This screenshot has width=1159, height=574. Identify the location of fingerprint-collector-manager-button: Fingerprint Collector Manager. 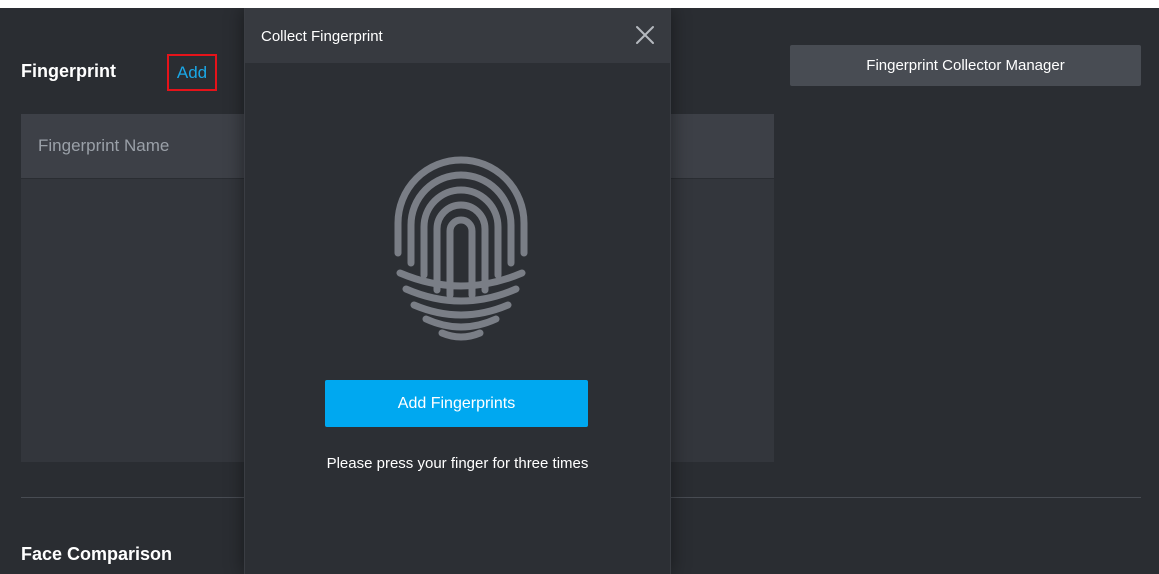
(965, 65).